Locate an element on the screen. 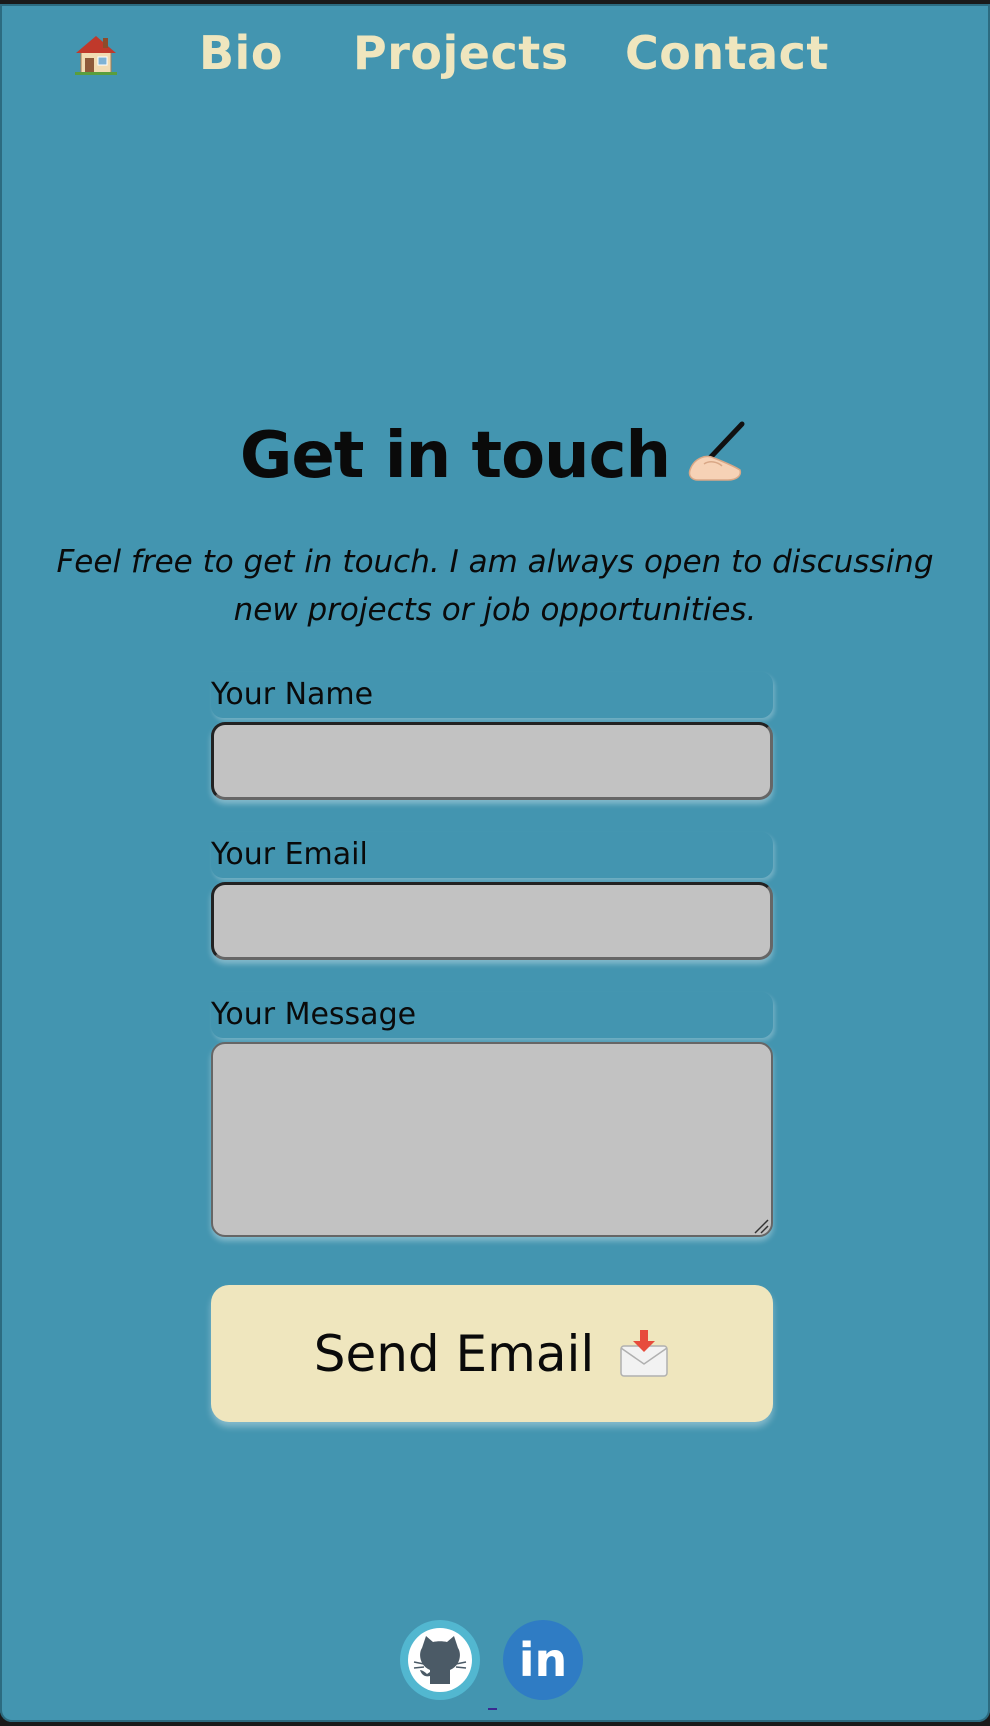 The width and height of the screenshot is (990, 1726). email-input is located at coordinates (492, 921).